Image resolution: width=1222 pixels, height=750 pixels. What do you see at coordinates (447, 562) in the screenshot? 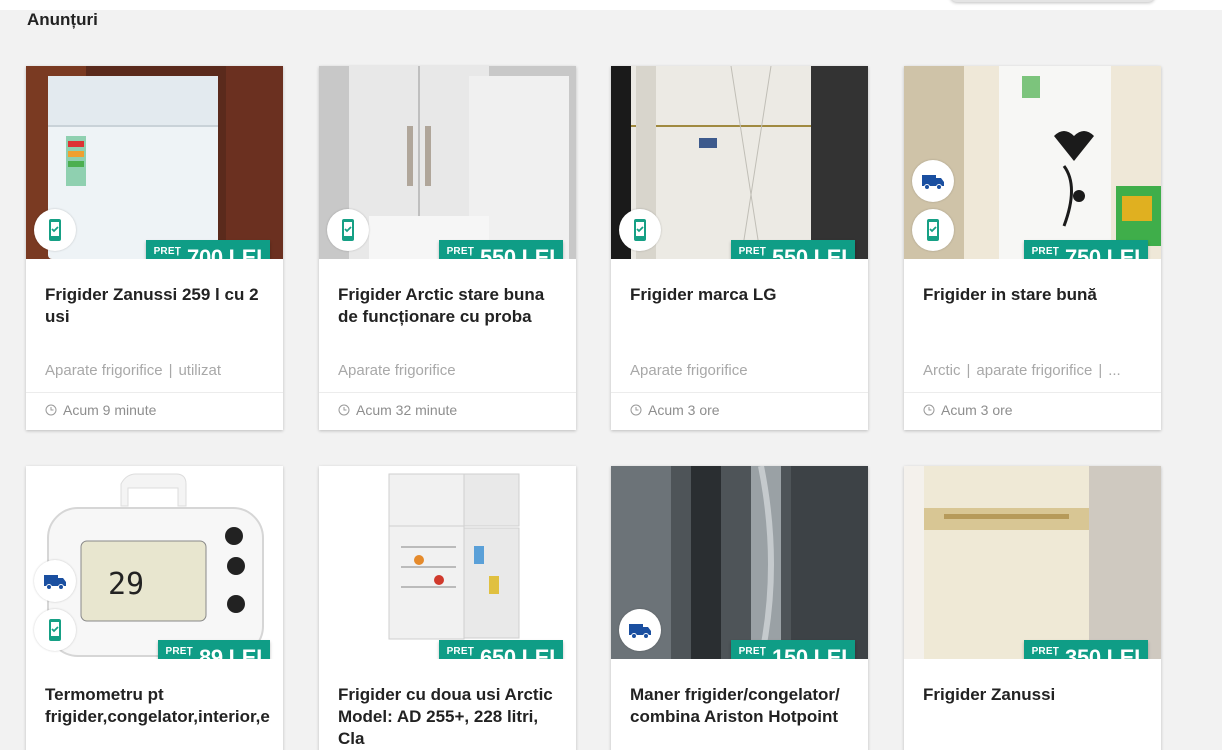
I see `listing-image: PREȚ 650 LEI` at bounding box center [447, 562].